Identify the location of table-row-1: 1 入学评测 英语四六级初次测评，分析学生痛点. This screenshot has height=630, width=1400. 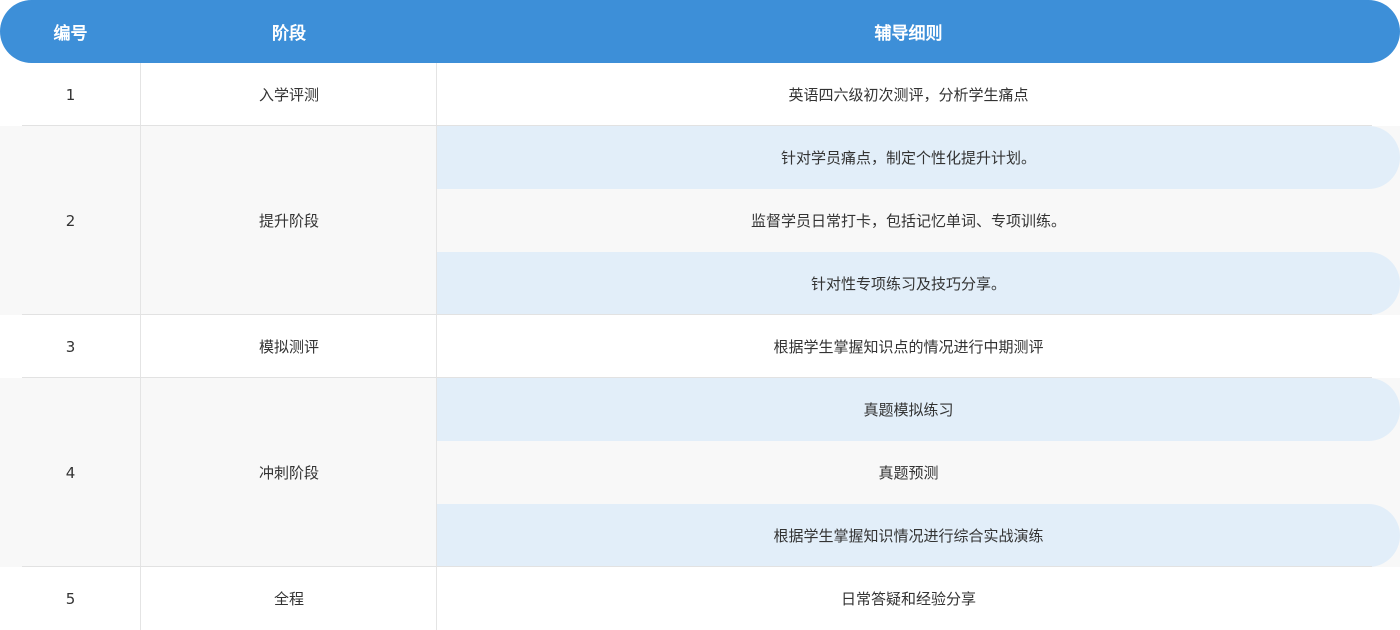
(700, 94).